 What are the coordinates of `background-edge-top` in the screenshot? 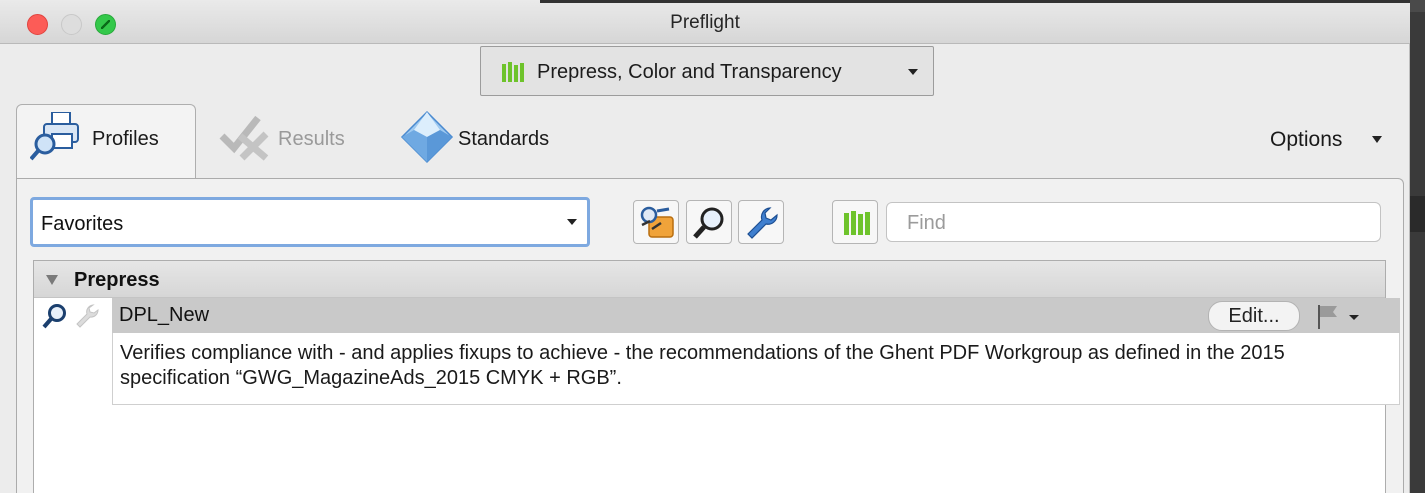 It's located at (1417, 6).